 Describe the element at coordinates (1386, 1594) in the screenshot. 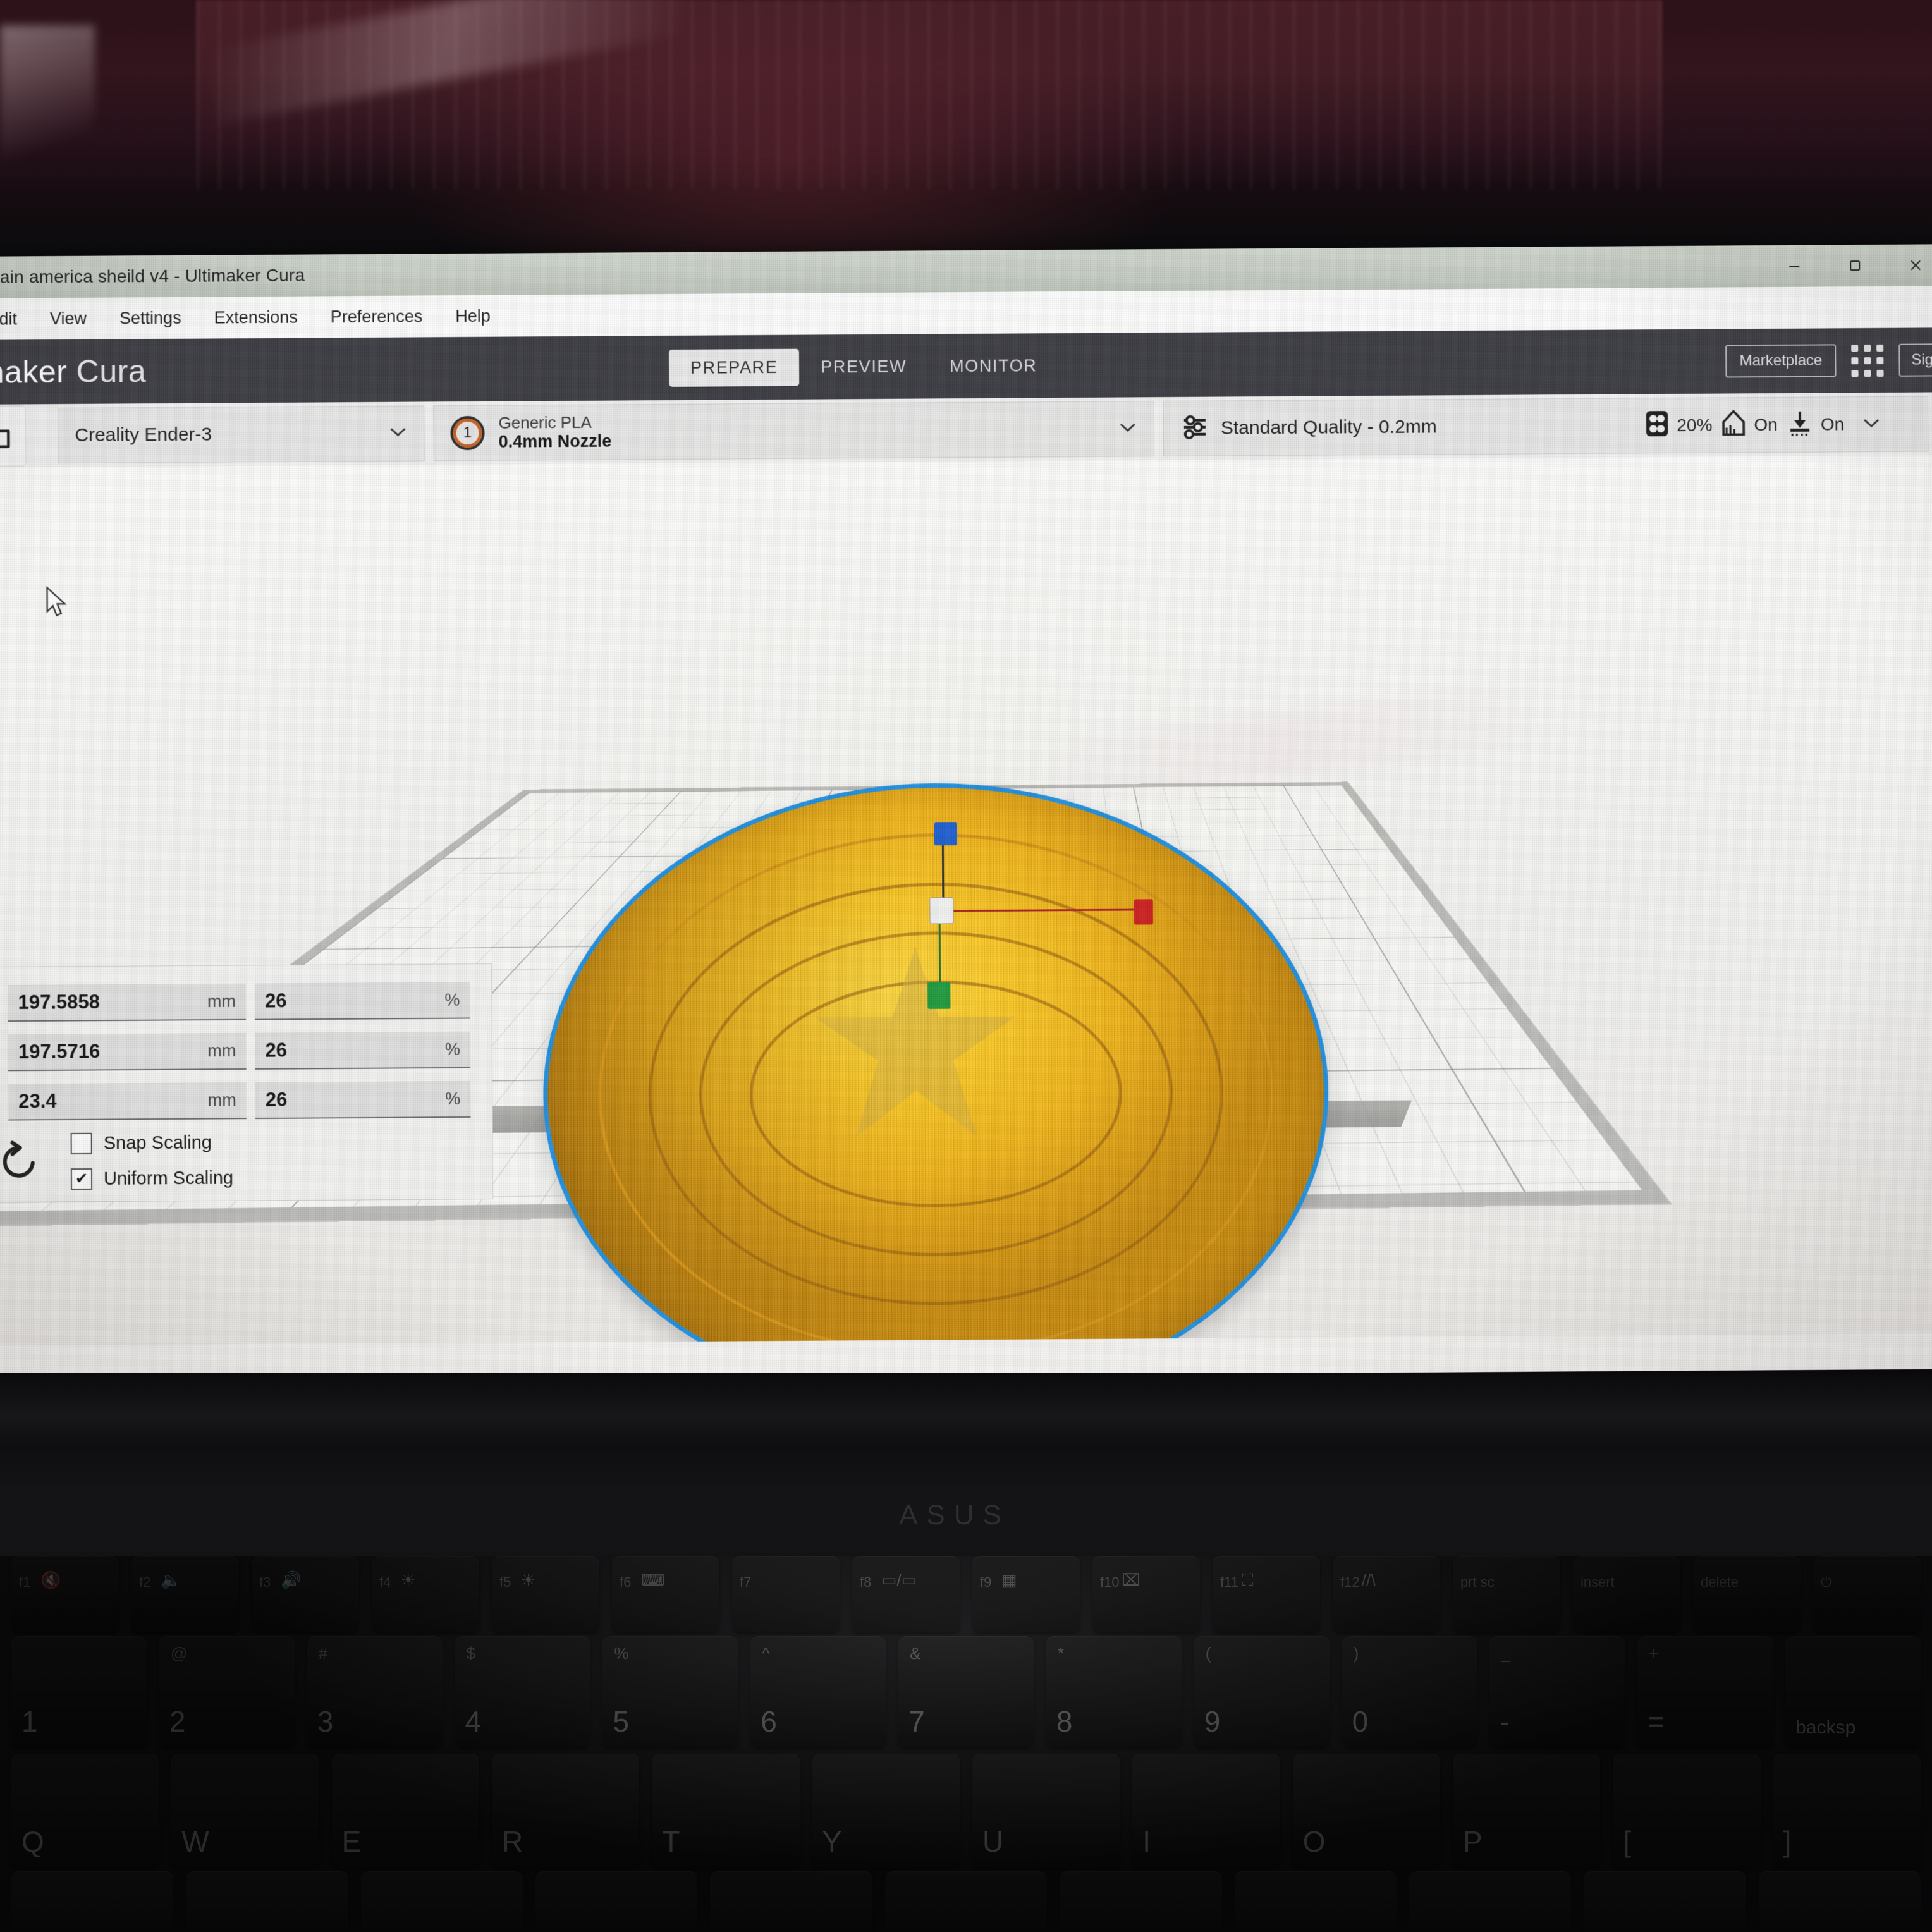

I see `key-f12: f12//\` at that location.